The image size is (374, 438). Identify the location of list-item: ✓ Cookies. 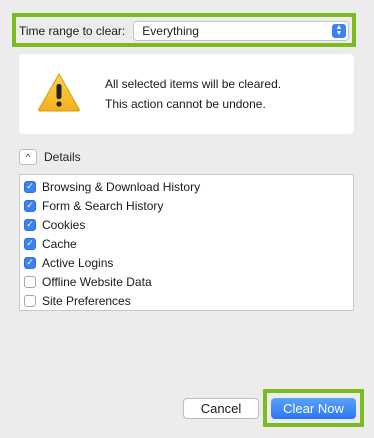
(186, 224).